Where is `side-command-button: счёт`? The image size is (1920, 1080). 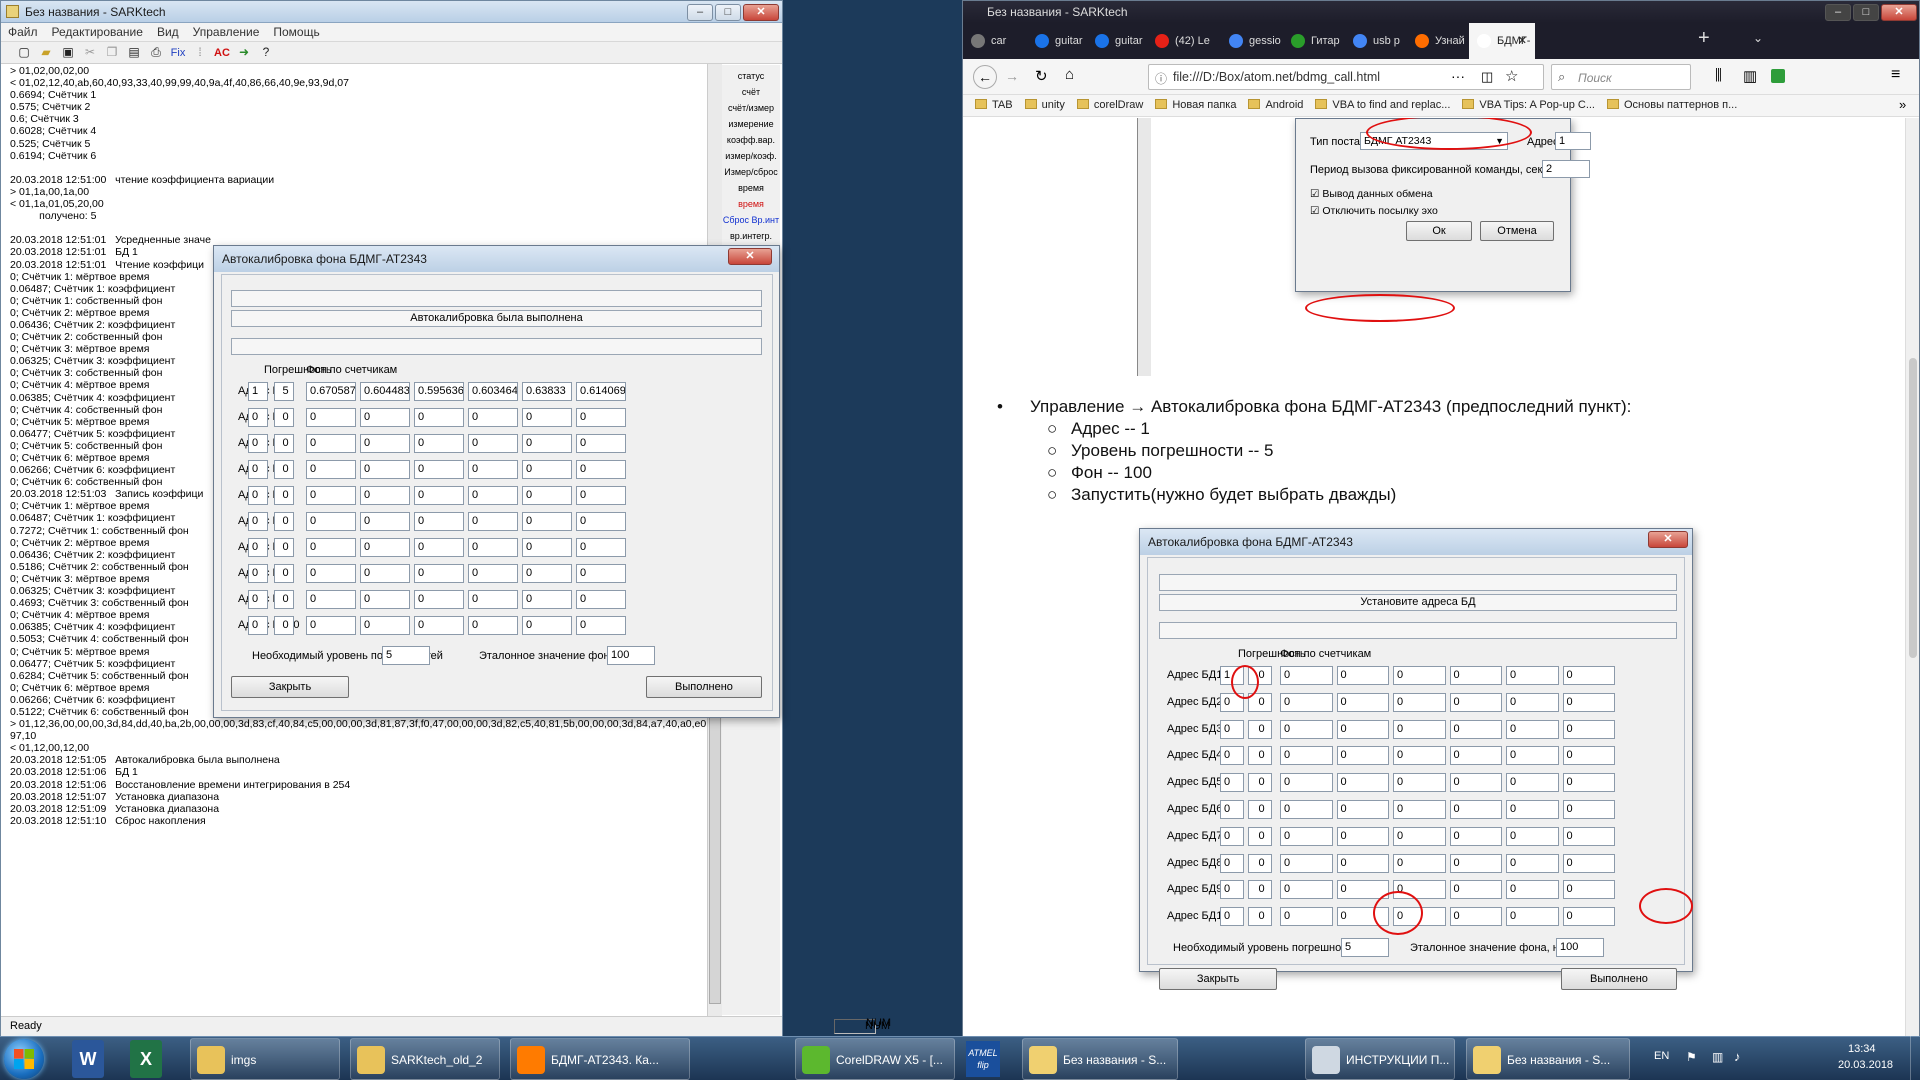 side-command-button: счёт is located at coordinates (751, 92).